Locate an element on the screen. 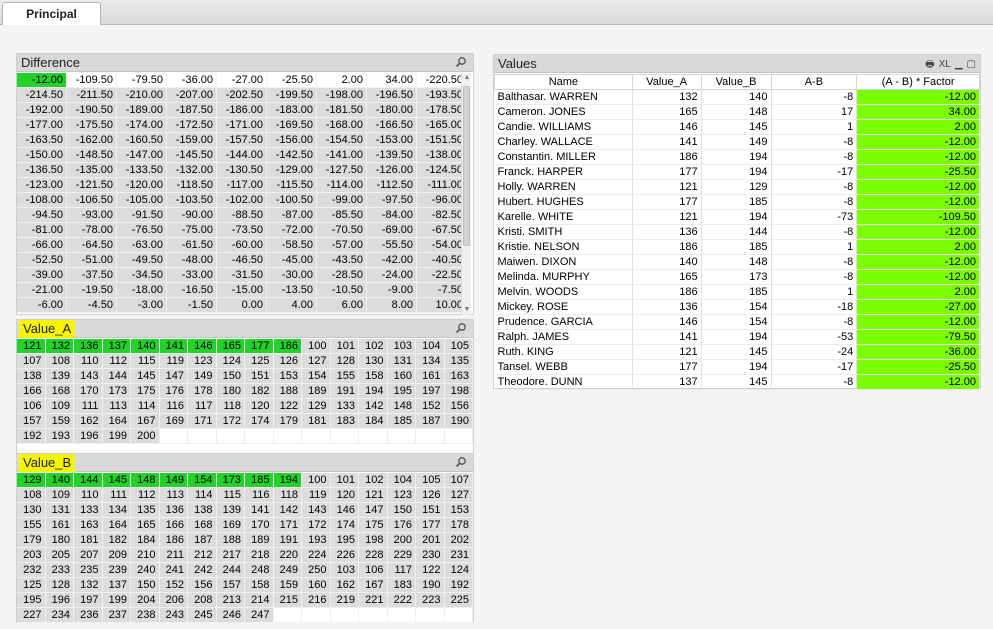  listbox-value-excluded: -69.00 is located at coordinates (392, 230).